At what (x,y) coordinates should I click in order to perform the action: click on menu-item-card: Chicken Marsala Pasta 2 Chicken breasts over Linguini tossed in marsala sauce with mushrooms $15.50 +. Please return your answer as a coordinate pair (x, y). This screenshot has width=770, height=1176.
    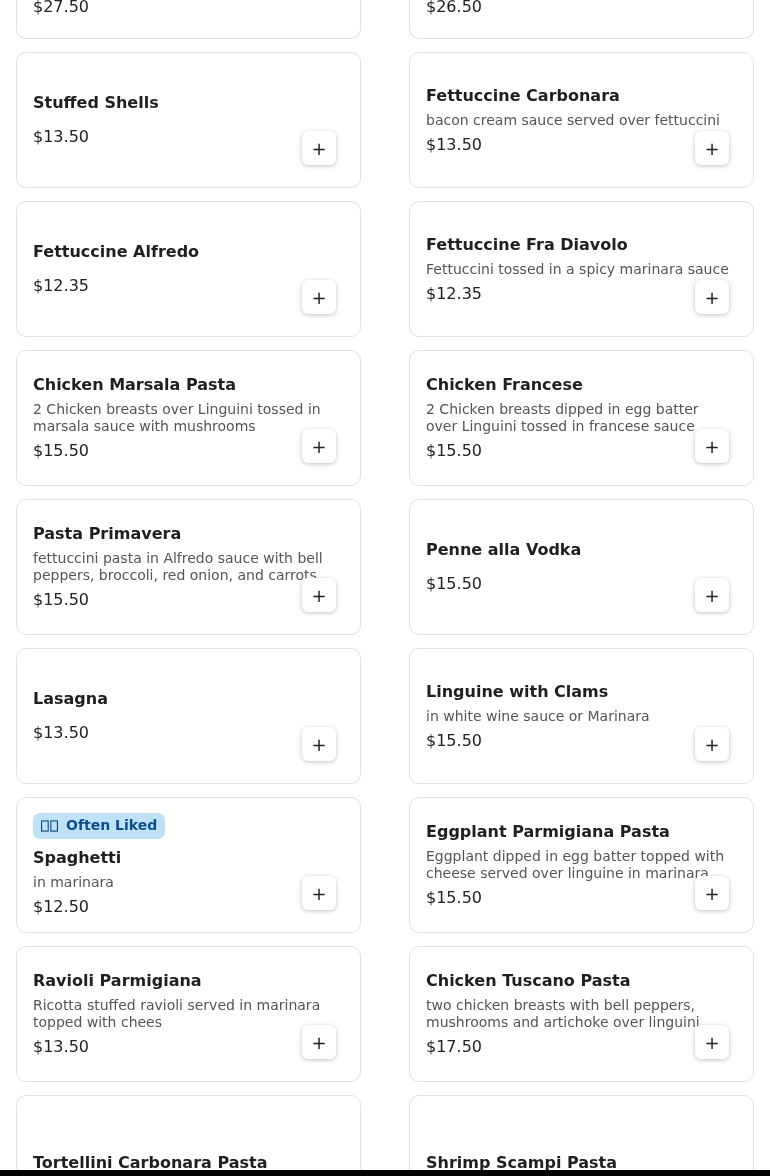
    Looking at the image, I should click on (188, 418).